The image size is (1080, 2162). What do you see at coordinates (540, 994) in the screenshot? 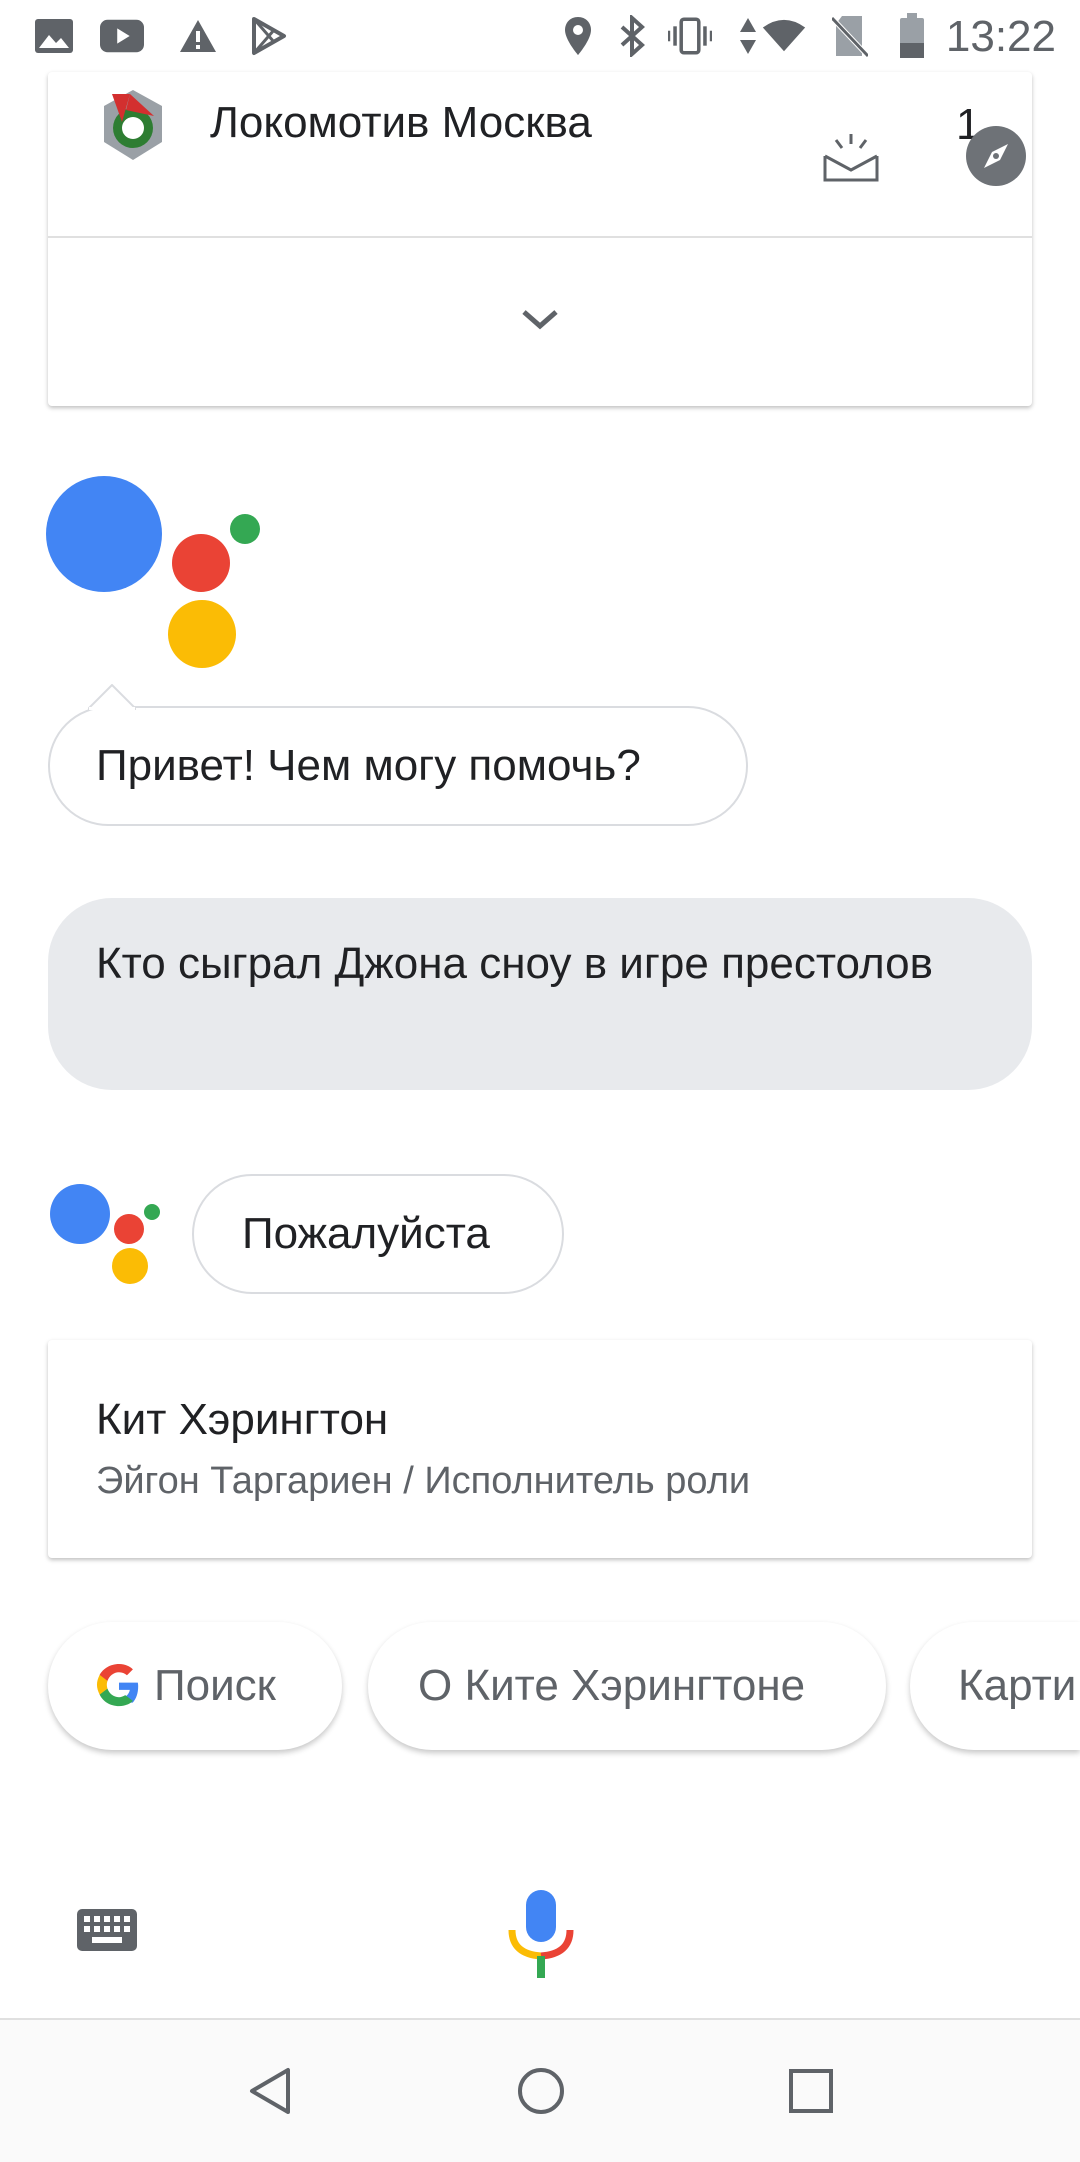
I see `user-query-bubble: Кто сыграл Джона сноу в игре престолов` at bounding box center [540, 994].